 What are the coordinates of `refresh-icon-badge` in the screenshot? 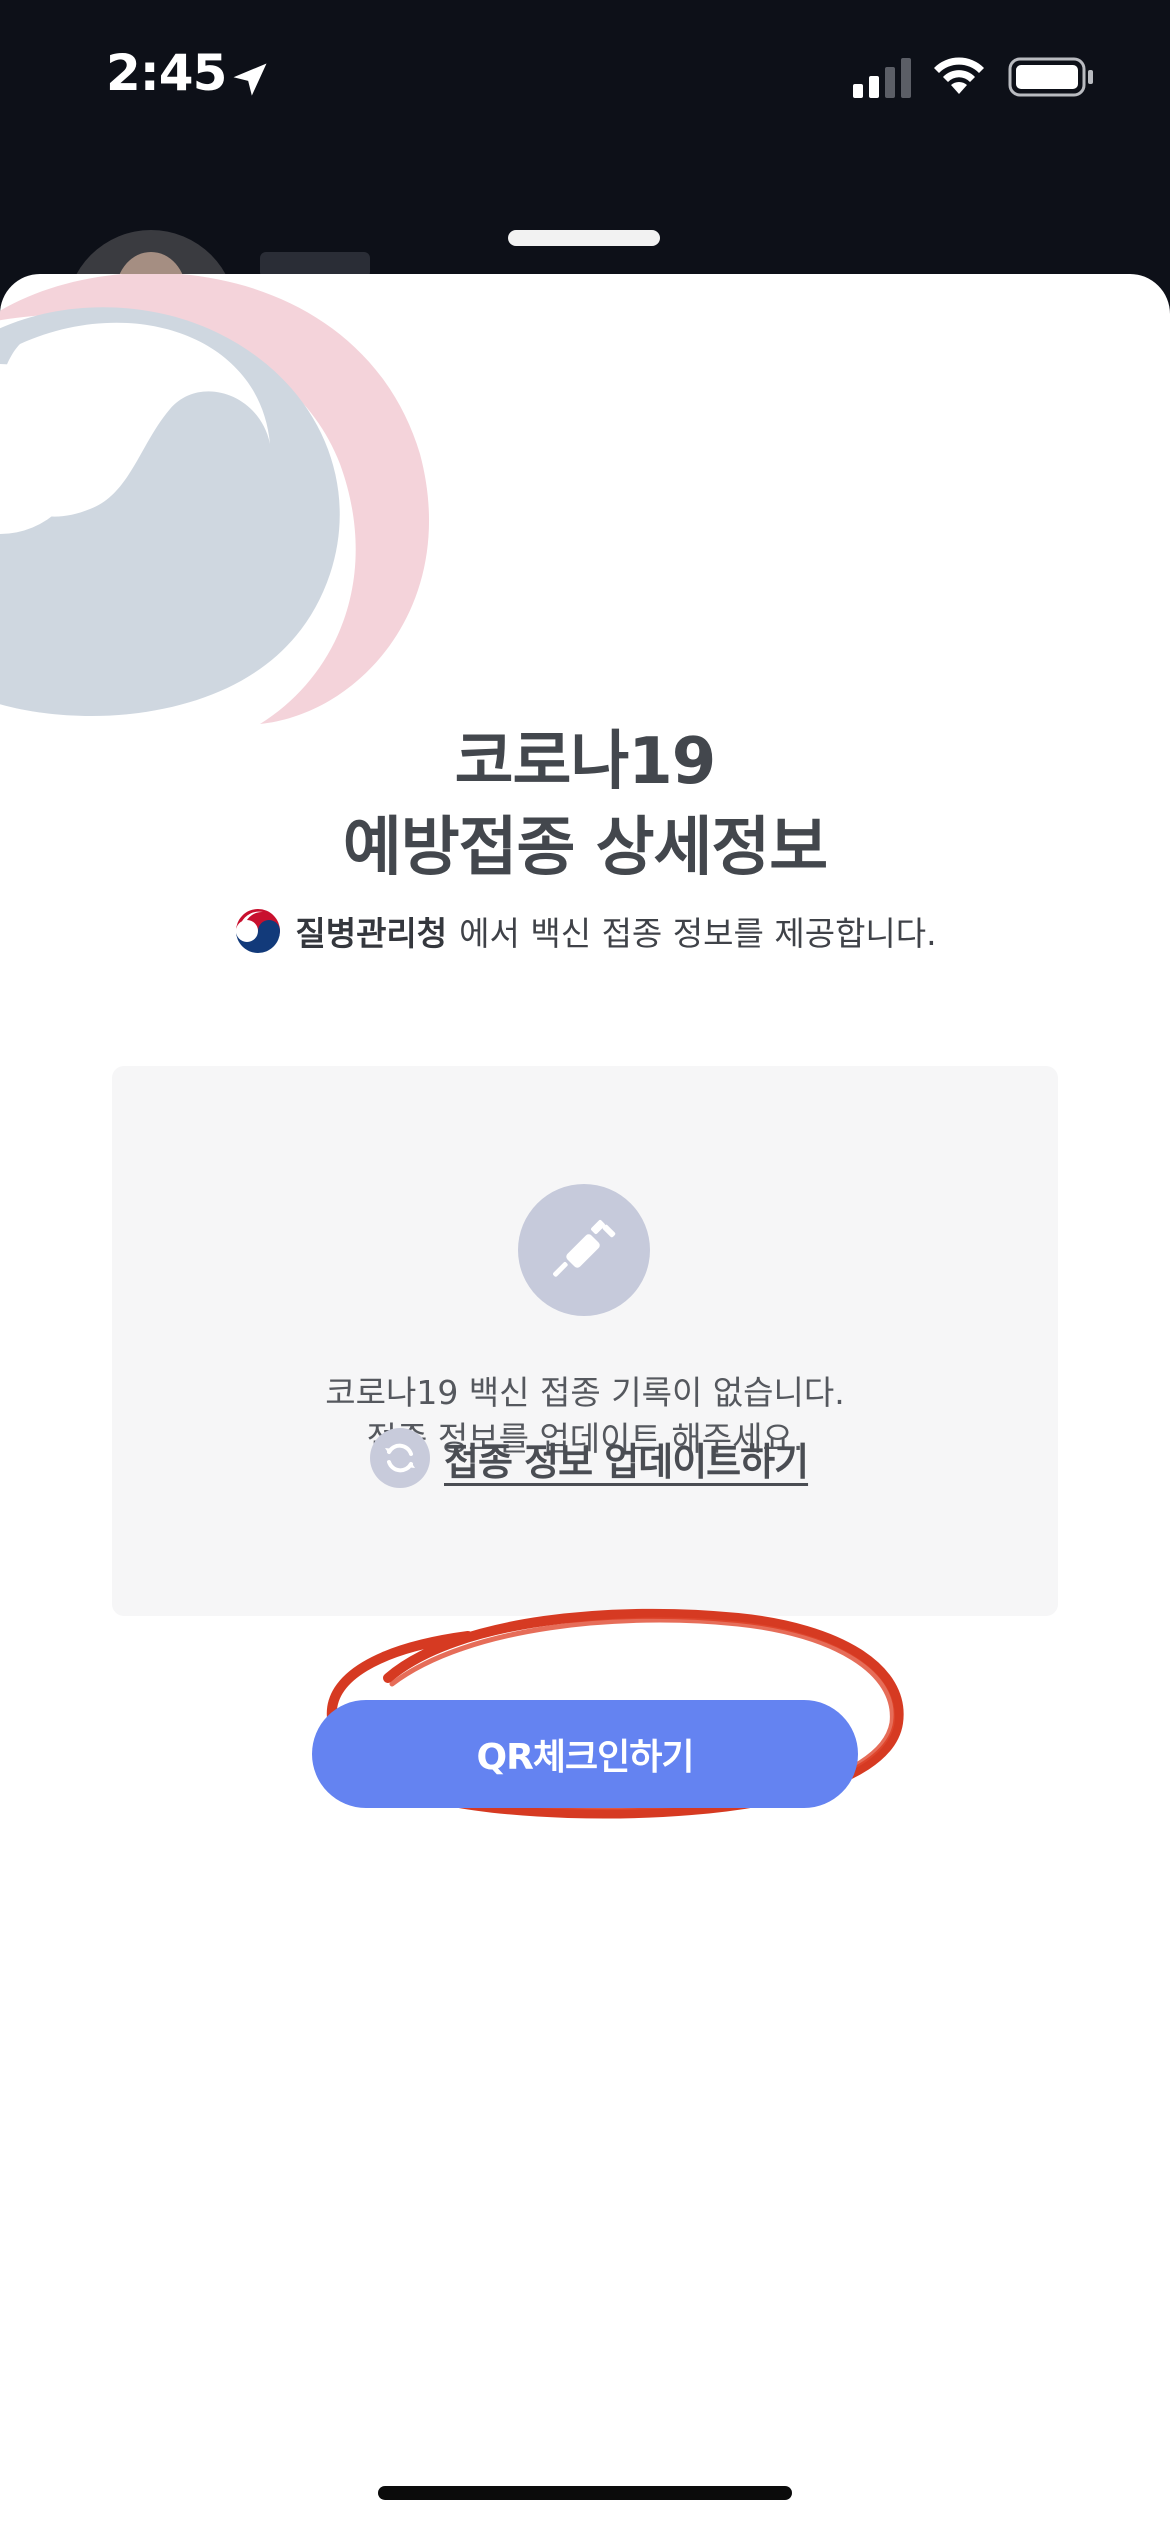 It's located at (400, 1458).